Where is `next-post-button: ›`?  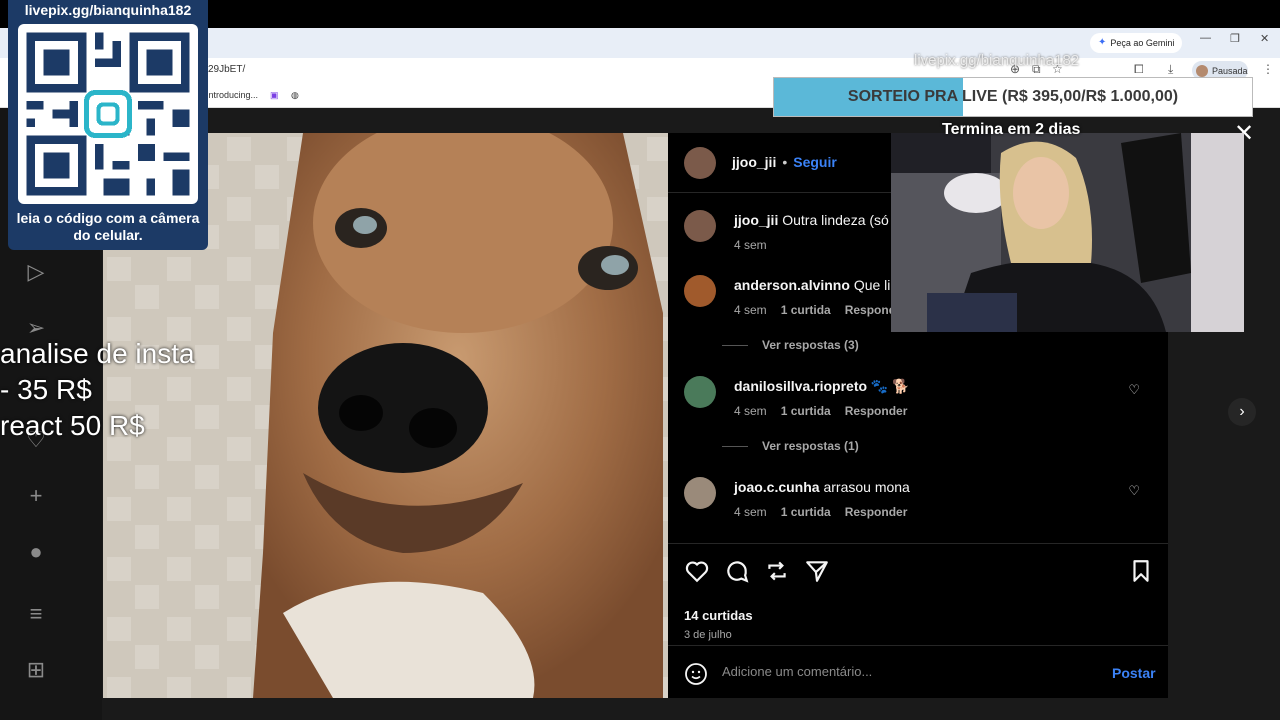
next-post-button: › is located at coordinates (1242, 412).